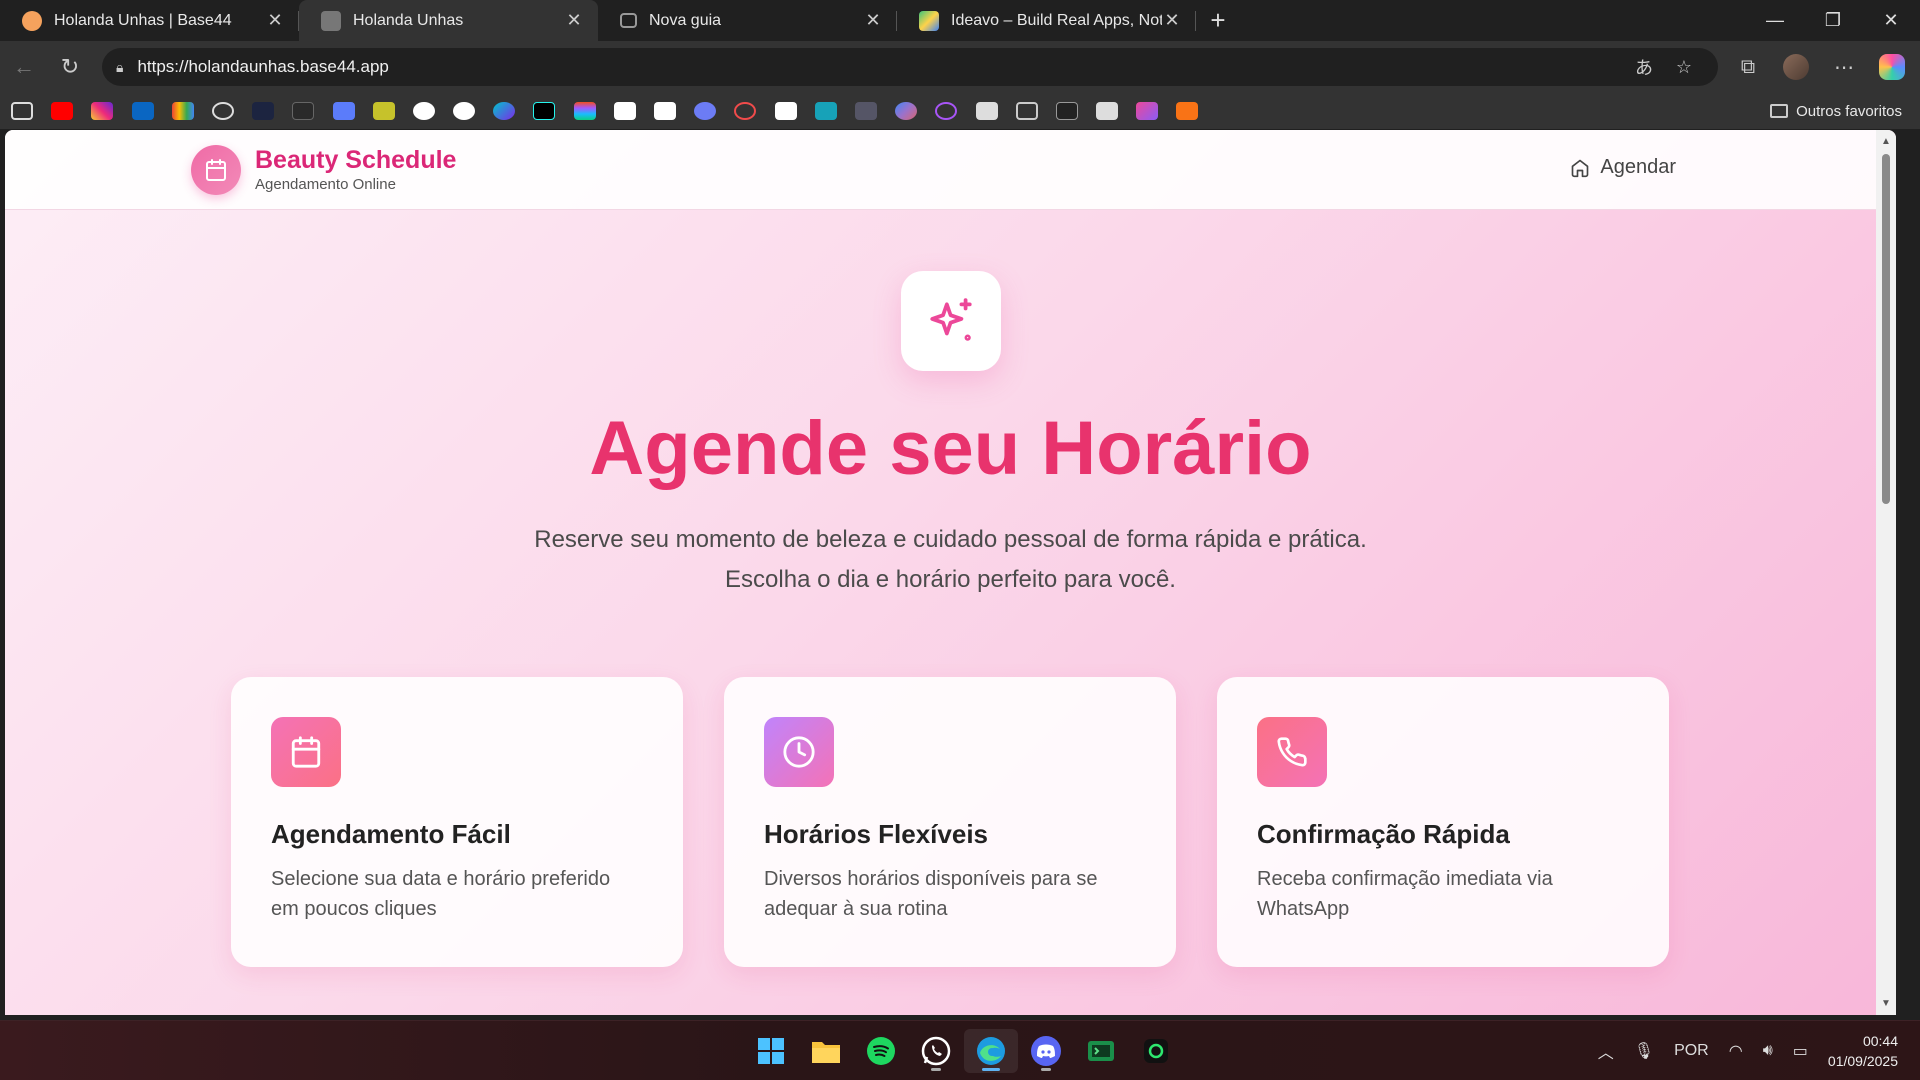 The height and width of the screenshot is (1080, 1920). Describe the element at coordinates (1623, 167) in the screenshot. I see `nav-schedule-link: Agendar` at that location.